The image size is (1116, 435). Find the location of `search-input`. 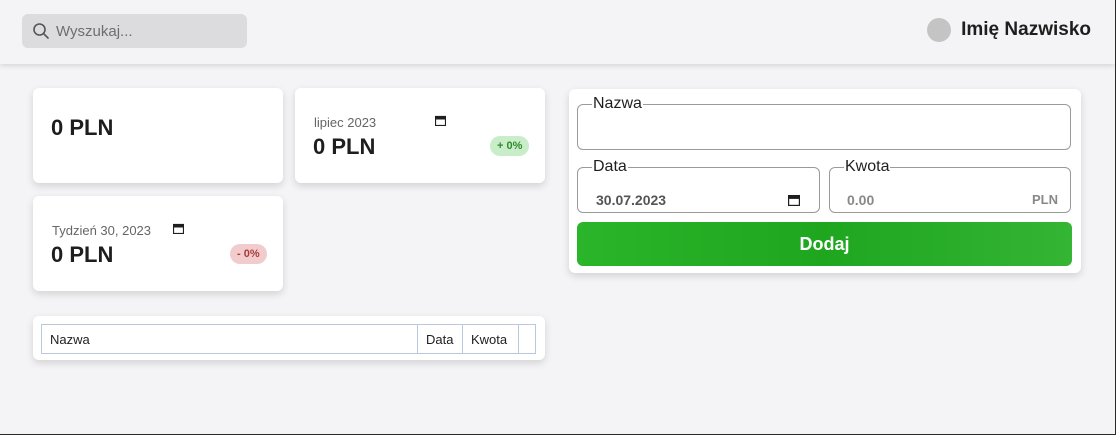

search-input is located at coordinates (146, 31).